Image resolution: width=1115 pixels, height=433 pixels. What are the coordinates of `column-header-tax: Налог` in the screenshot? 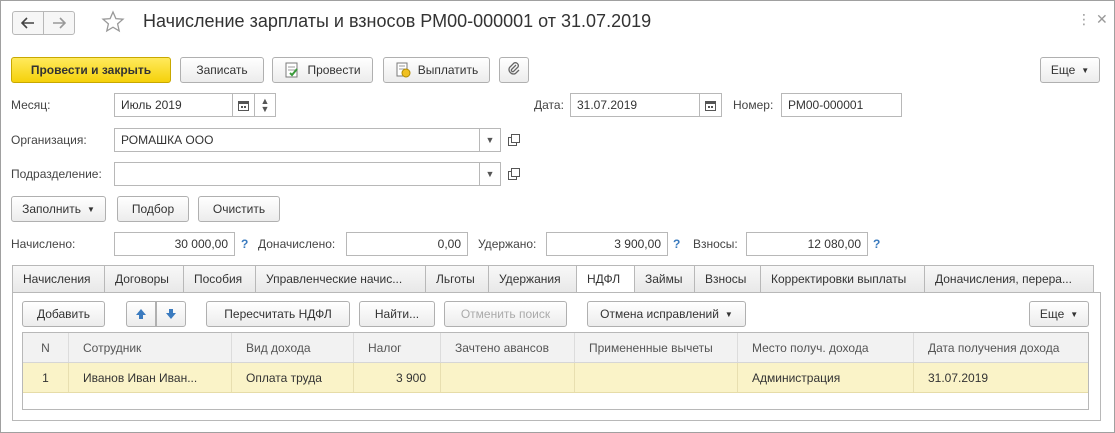 It's located at (397, 347).